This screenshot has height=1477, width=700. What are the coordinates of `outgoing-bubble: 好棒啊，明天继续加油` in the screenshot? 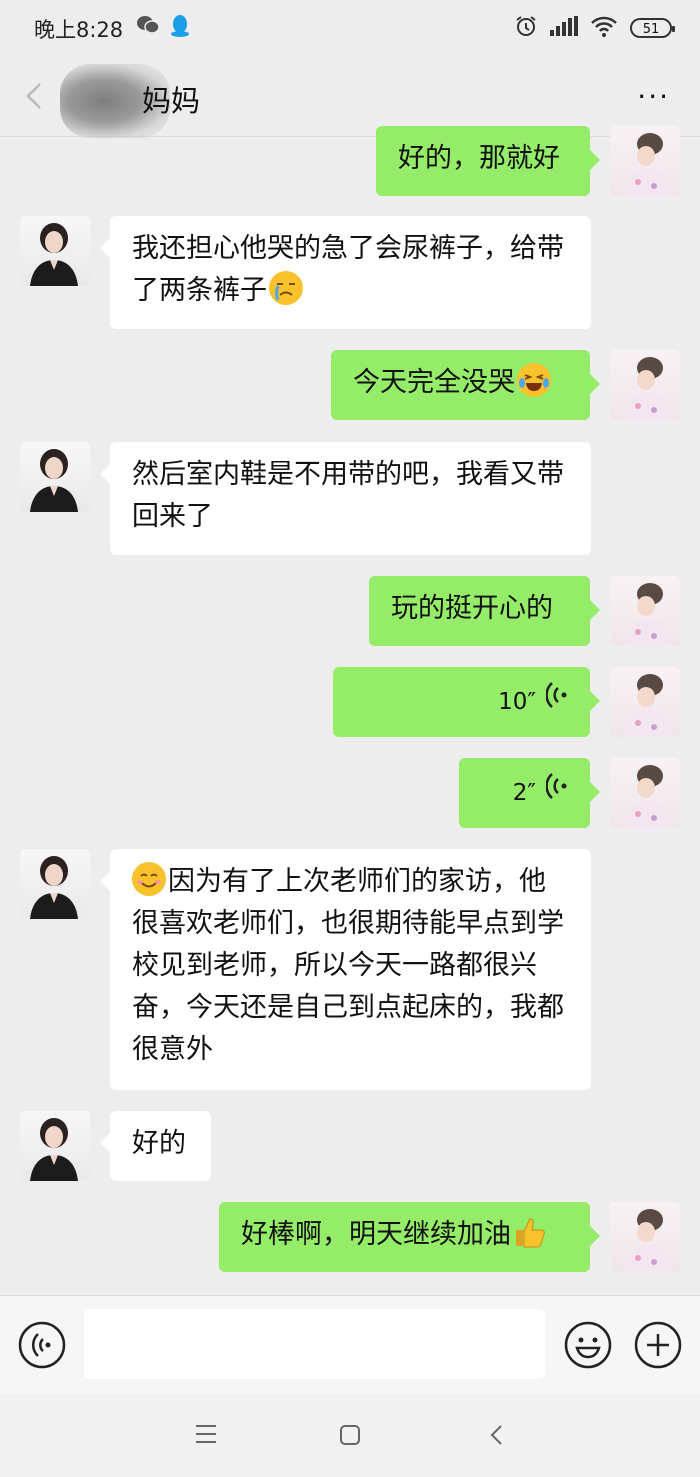 It's located at (409, 1237).